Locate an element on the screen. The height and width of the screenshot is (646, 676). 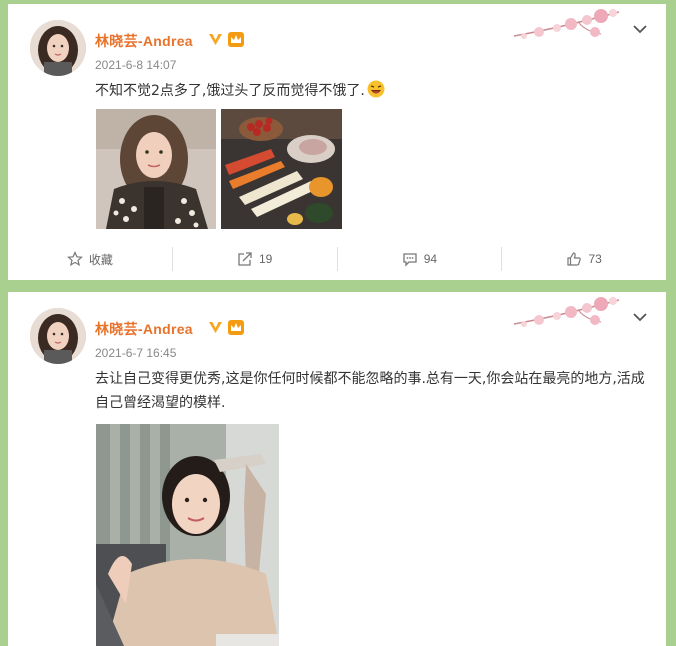
action-bar: 收藏 19 94 73 is located at coordinates (337, 259).